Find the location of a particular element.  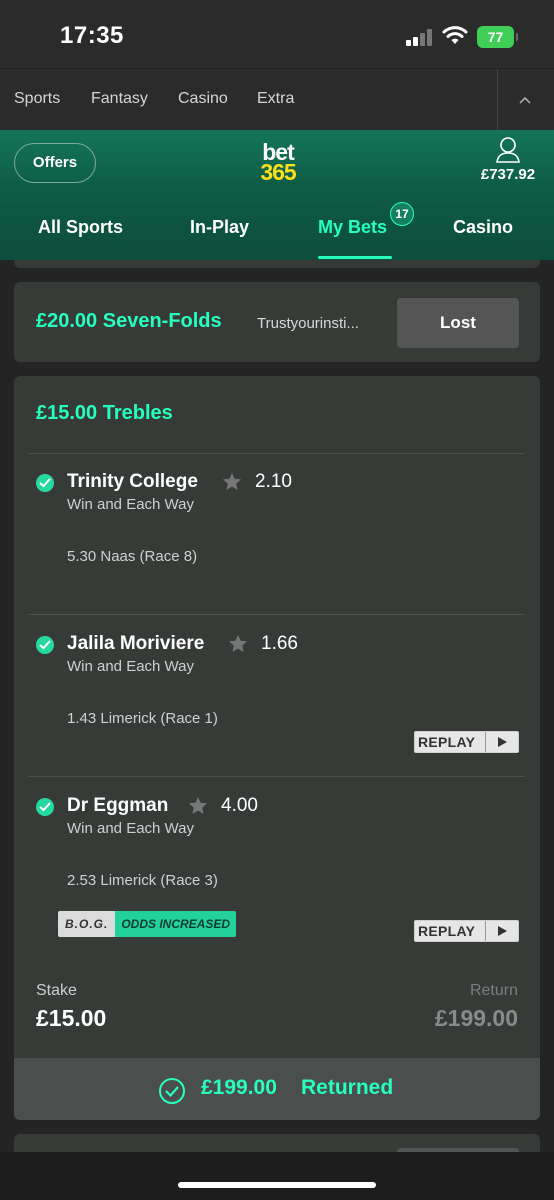

selection-race: 5.30 Naas (Race 8) is located at coordinates (132, 556).